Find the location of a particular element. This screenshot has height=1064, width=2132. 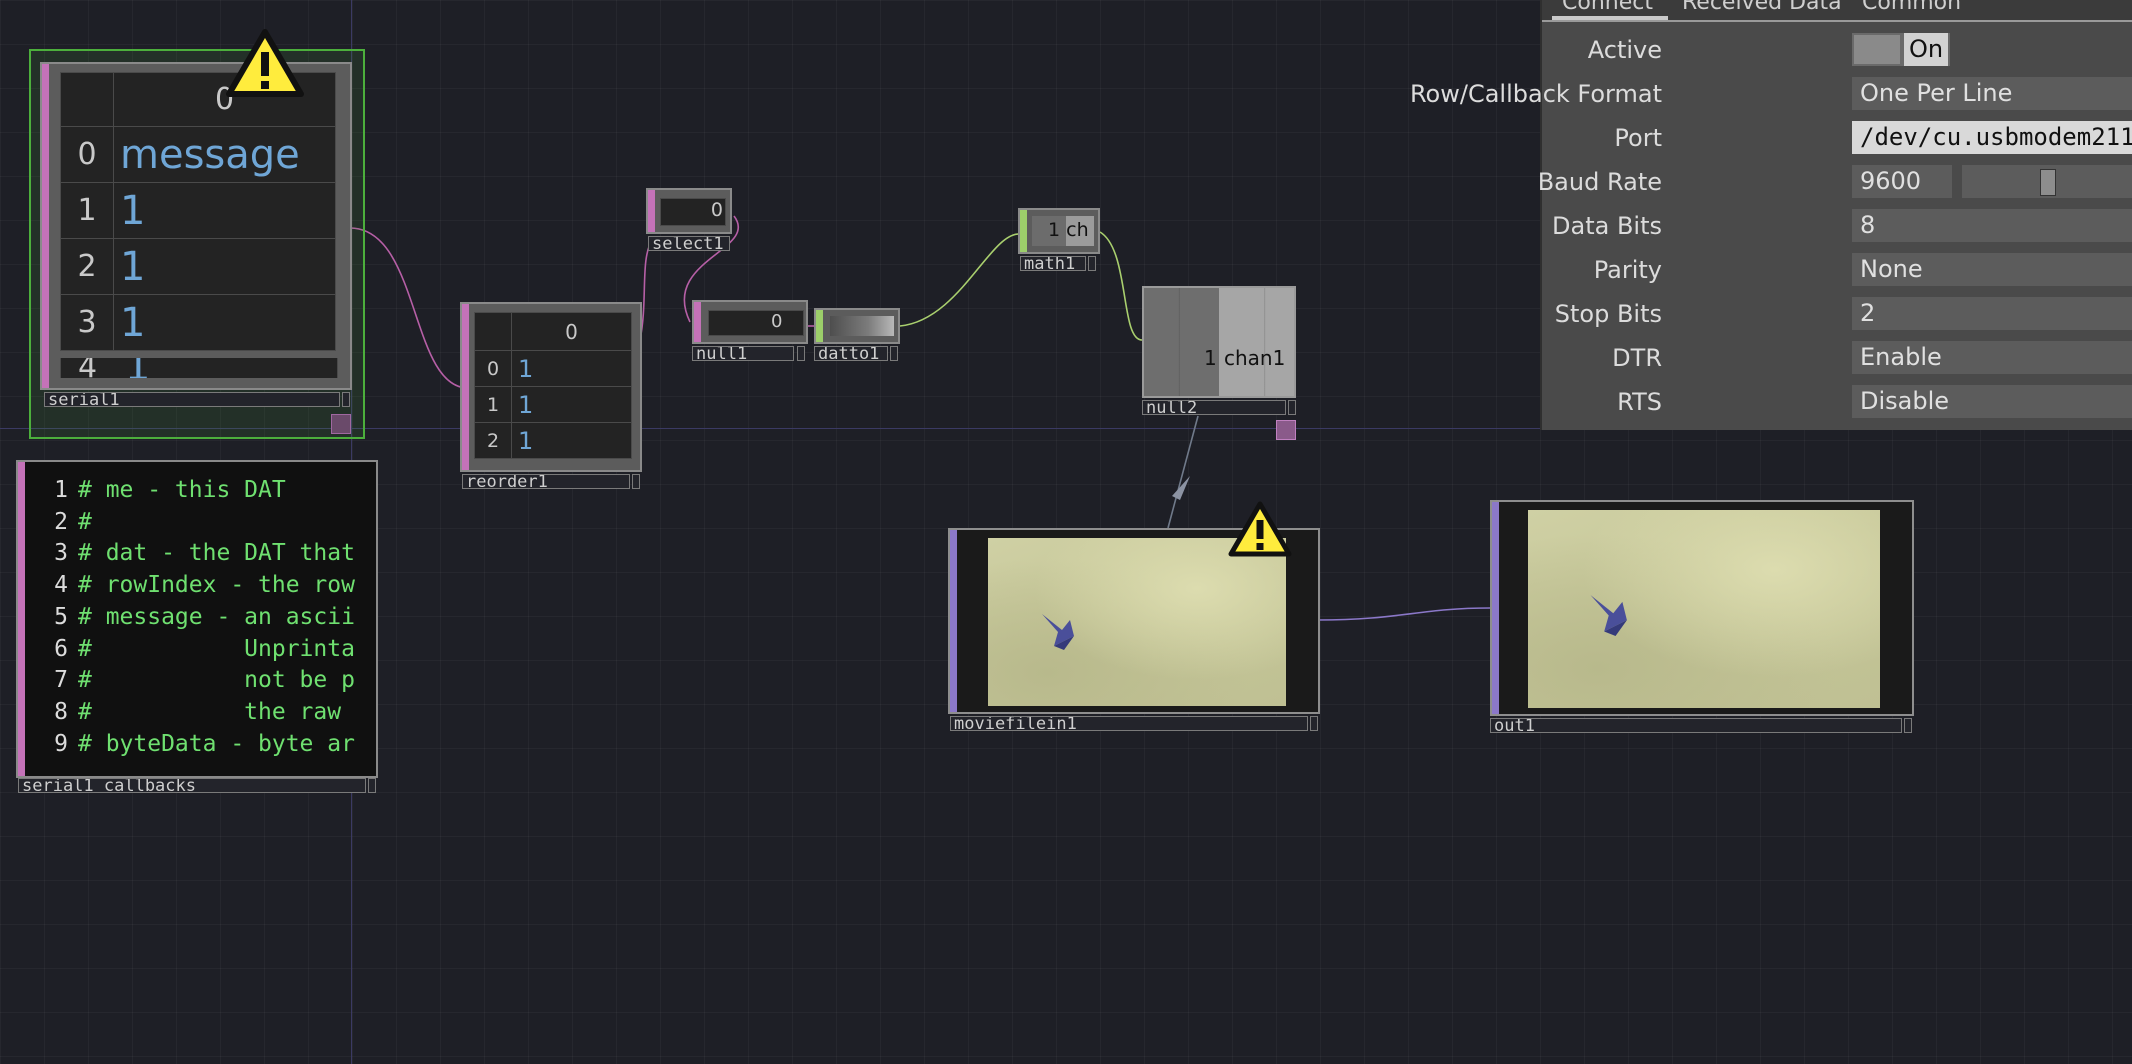

moviefilein1-viewer-toggle is located at coordinates (1314, 723).